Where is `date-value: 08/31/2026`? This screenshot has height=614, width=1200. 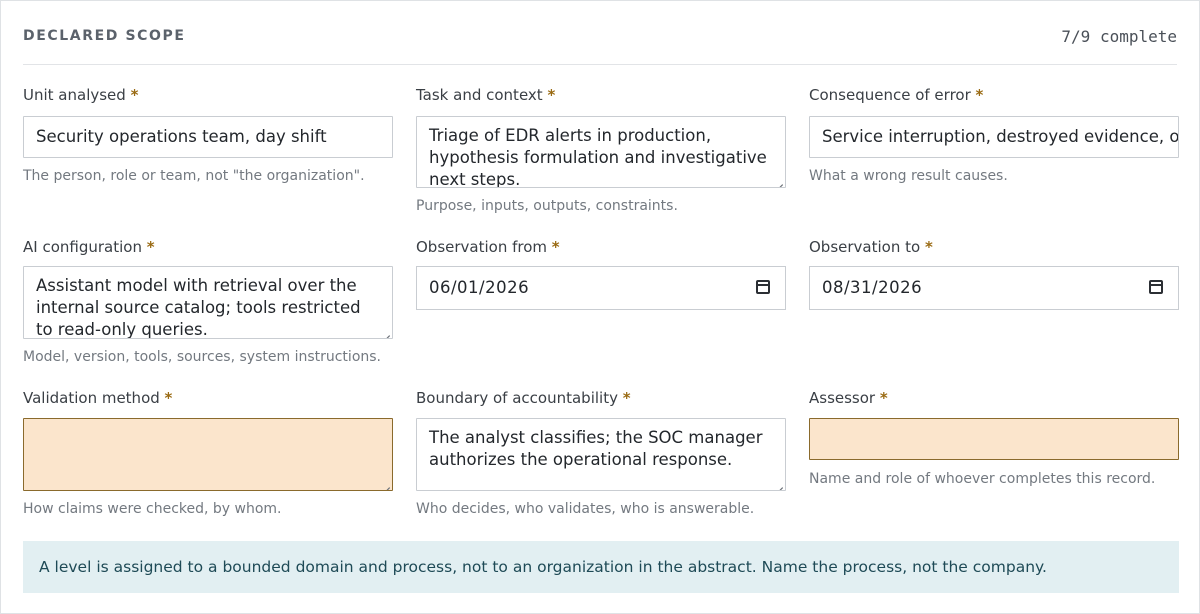
date-value: 08/31/2026 is located at coordinates (872, 287).